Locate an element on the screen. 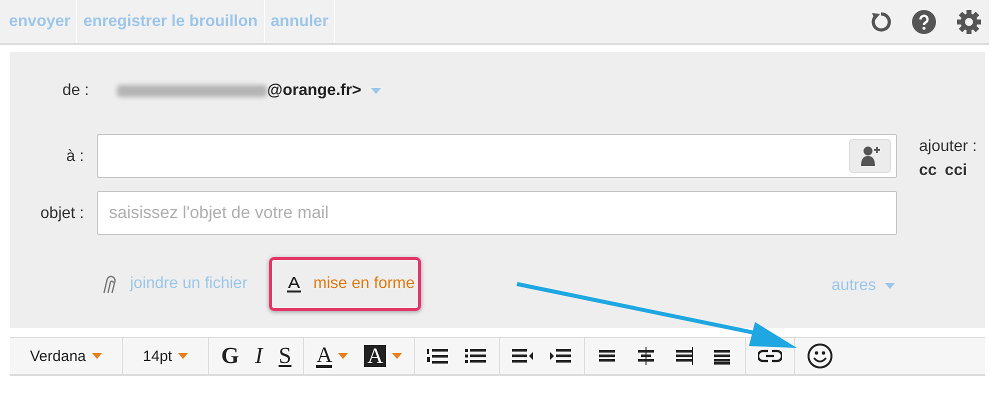  outdent-icon is located at coordinates (523, 356).